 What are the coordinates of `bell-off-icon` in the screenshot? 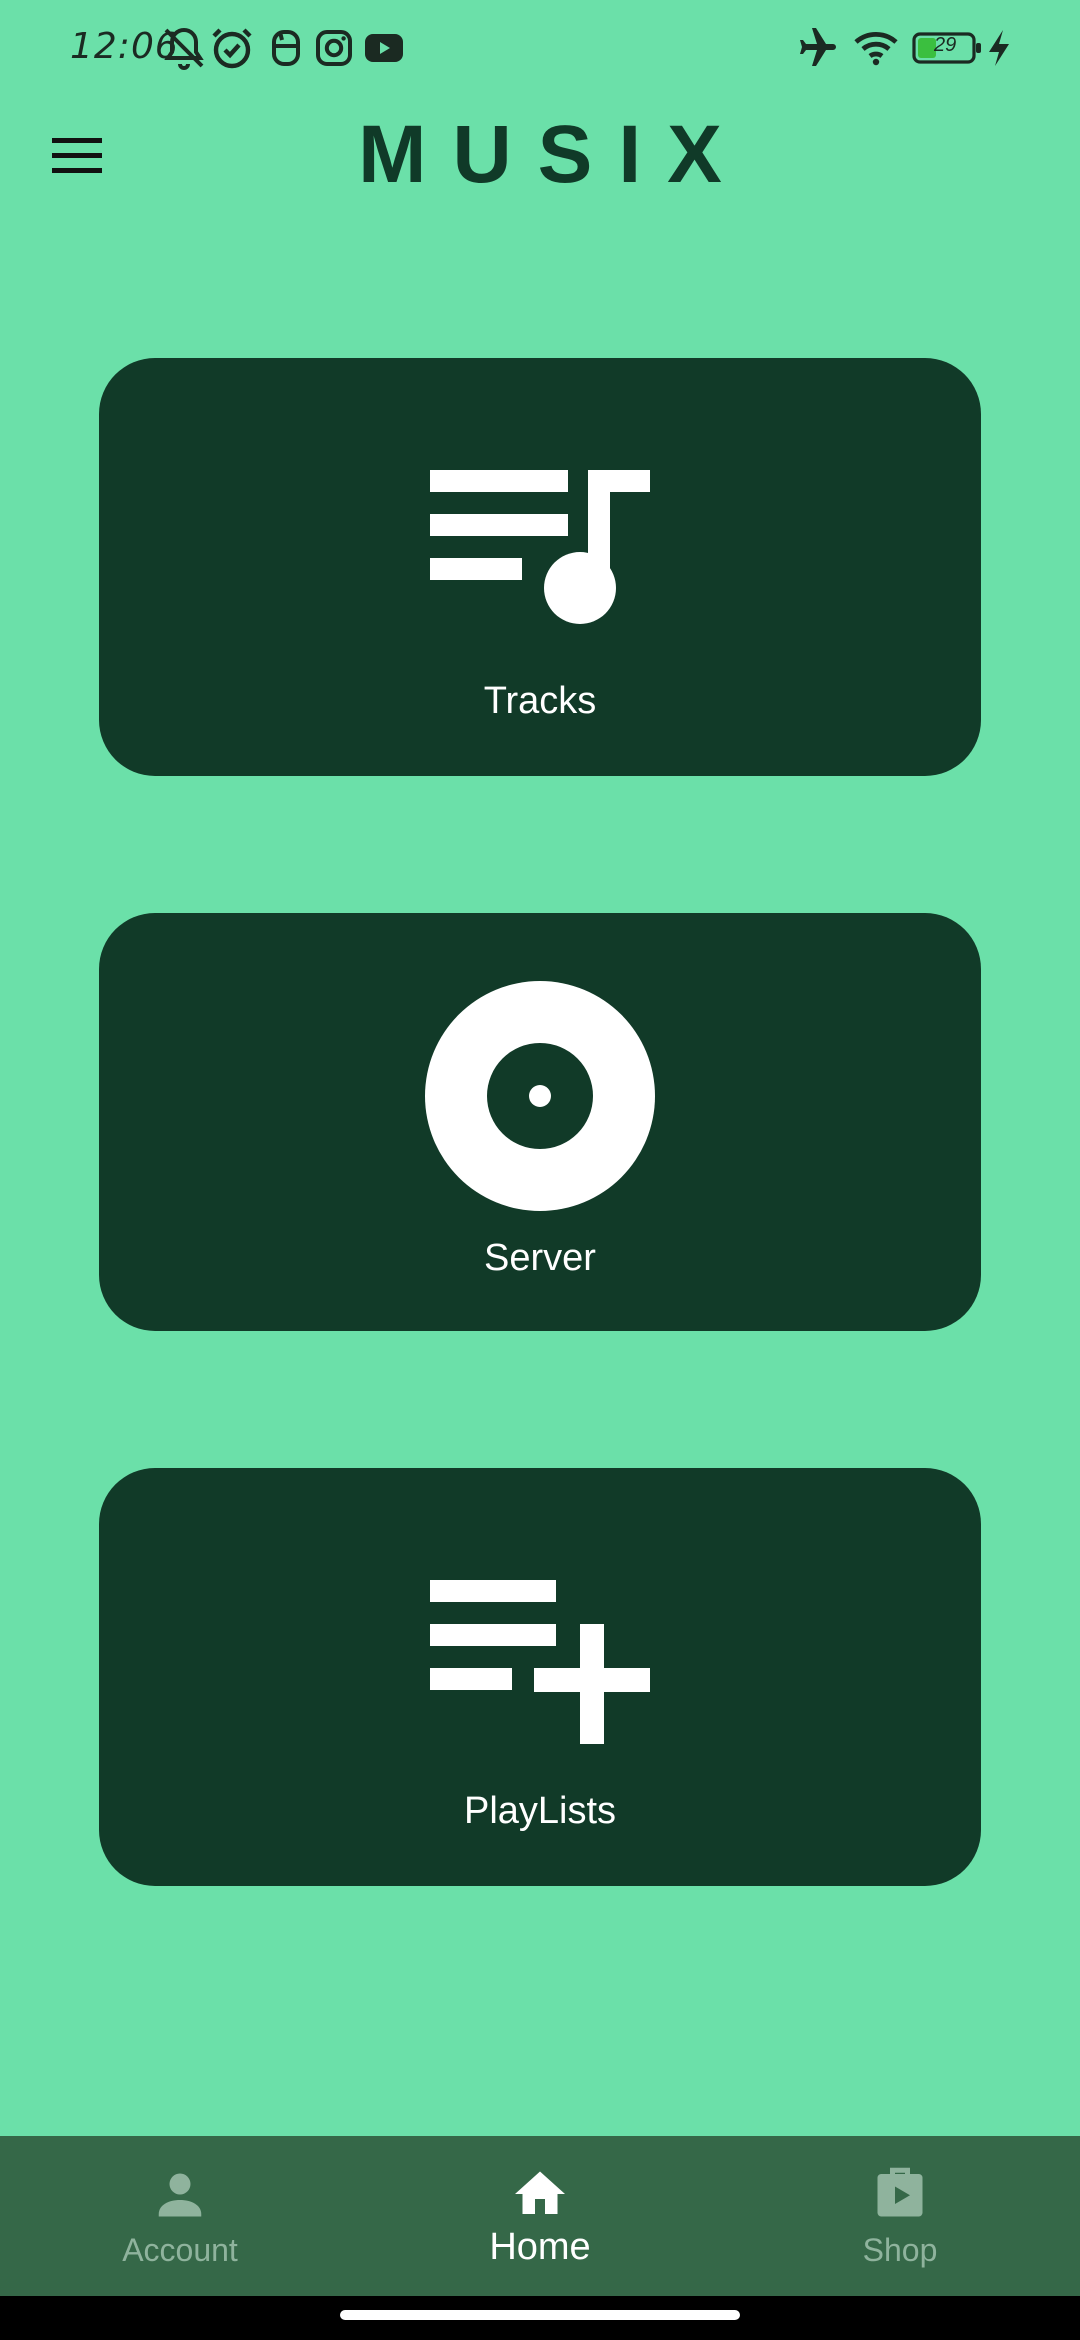 It's located at (184, 48).